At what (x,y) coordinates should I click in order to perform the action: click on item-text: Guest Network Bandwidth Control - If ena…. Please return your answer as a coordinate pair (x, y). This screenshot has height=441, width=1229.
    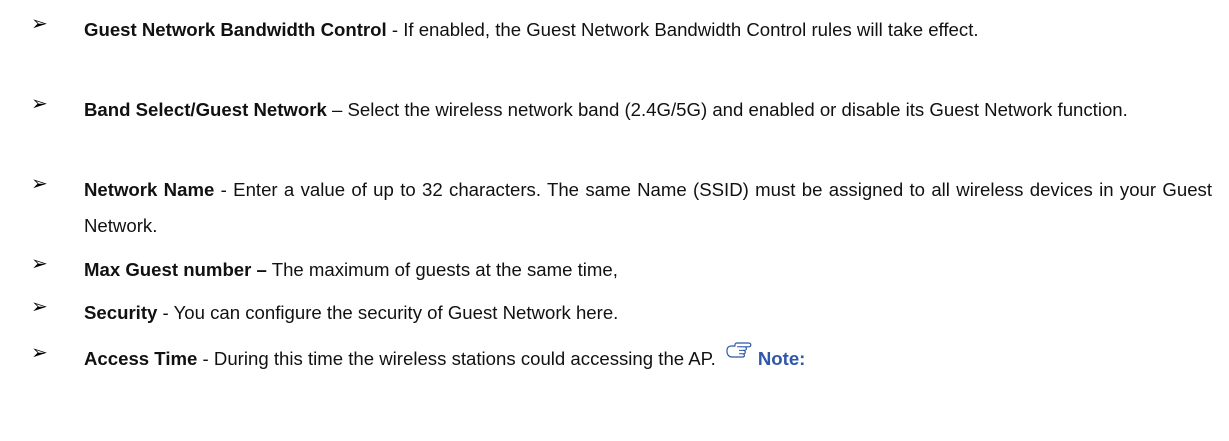
    Looking at the image, I should click on (648, 30).